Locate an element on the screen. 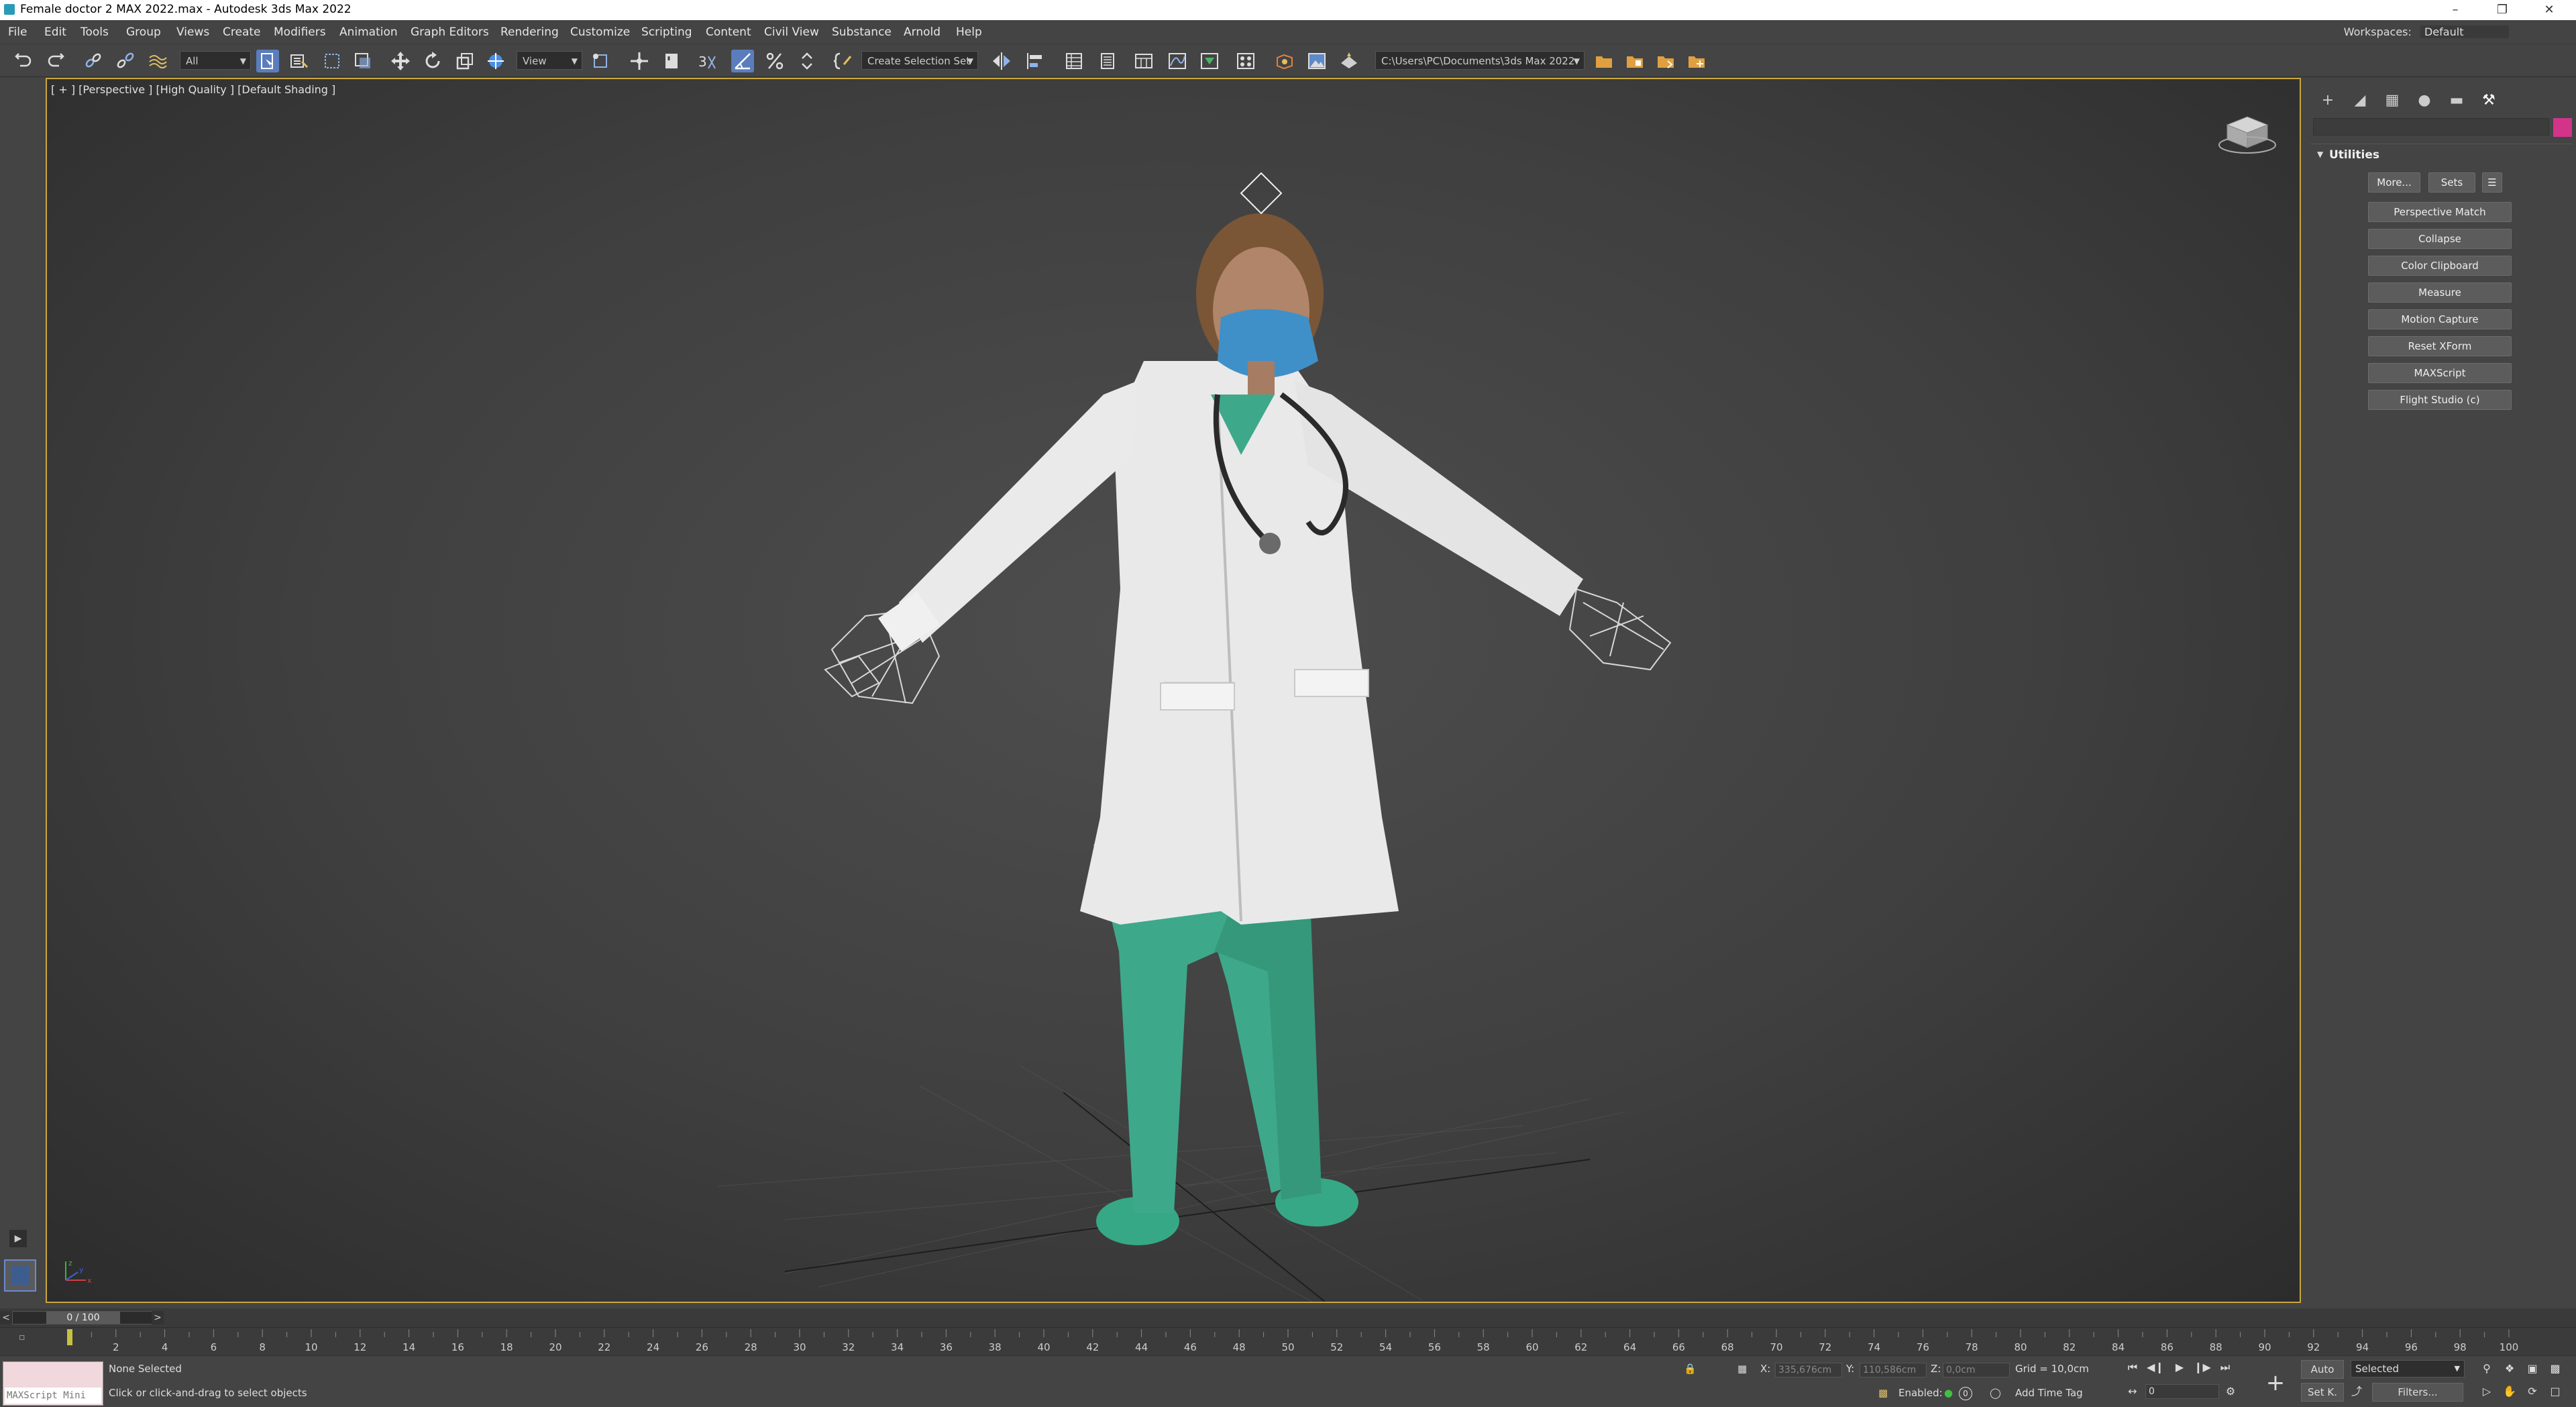 Image resolution: width=2576 pixels, height=1407 pixels. menu-rendering: Rendering is located at coordinates (529, 32).